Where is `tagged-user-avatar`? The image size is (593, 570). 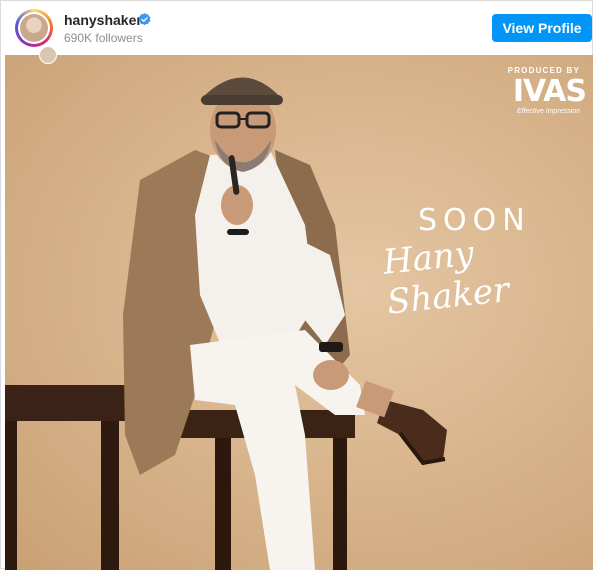
tagged-user-avatar is located at coordinates (48, 55).